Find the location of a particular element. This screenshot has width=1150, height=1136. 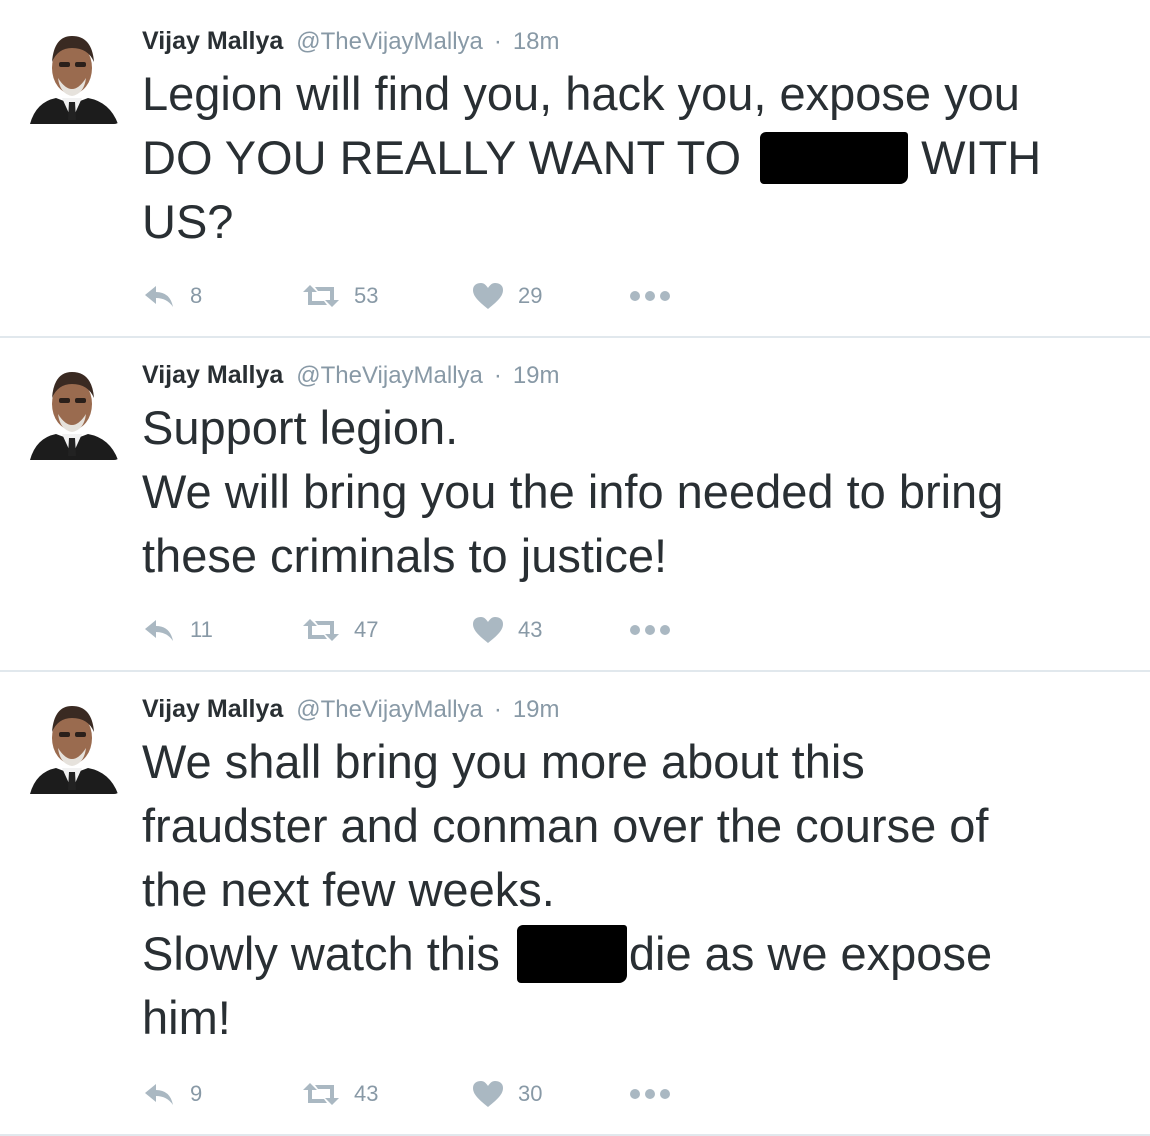

tweet-text-line: him! is located at coordinates (186, 1017).